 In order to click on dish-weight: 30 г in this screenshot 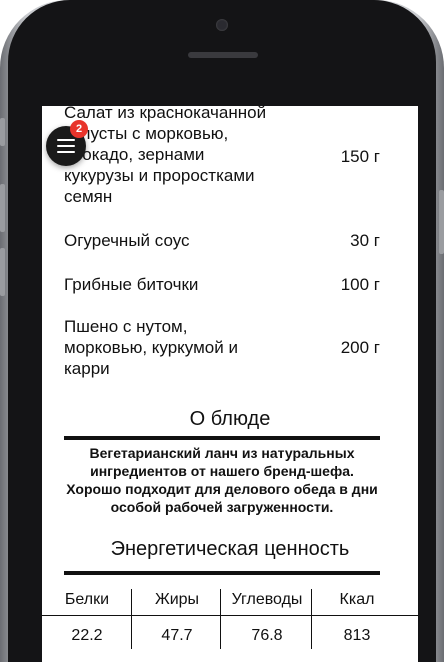, I will do `click(365, 240)`.